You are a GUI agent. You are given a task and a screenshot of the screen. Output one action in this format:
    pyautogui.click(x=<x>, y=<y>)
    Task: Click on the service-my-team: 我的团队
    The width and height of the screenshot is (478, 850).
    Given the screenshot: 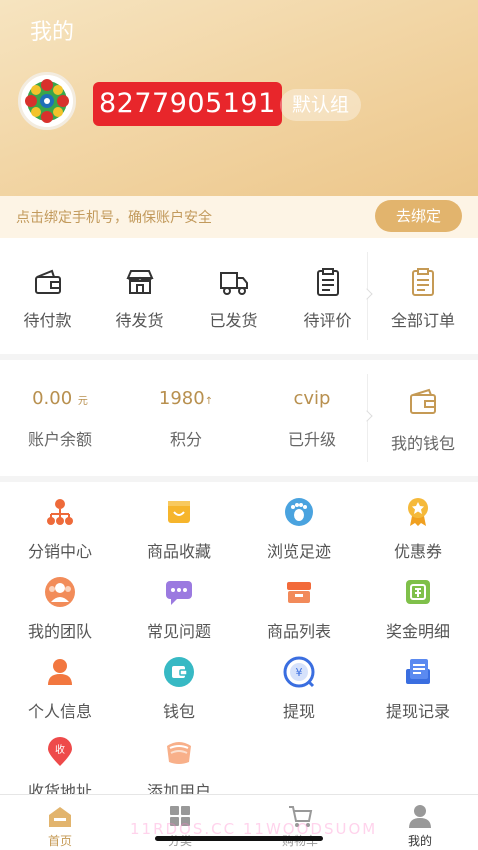 What is the action you would take?
    pyautogui.click(x=60, y=602)
    